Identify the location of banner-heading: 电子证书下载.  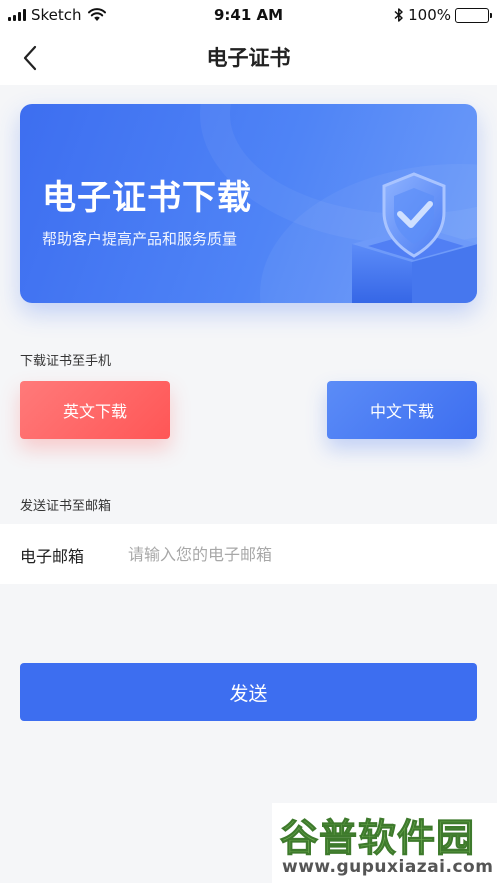
(147, 198).